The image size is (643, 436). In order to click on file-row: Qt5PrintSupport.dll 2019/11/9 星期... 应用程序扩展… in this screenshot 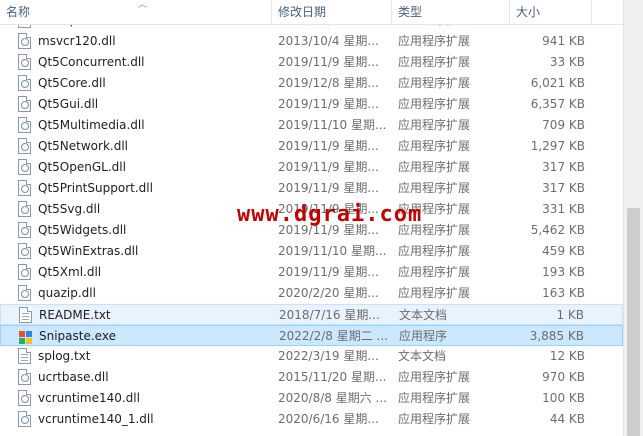, I will do `click(311, 188)`.